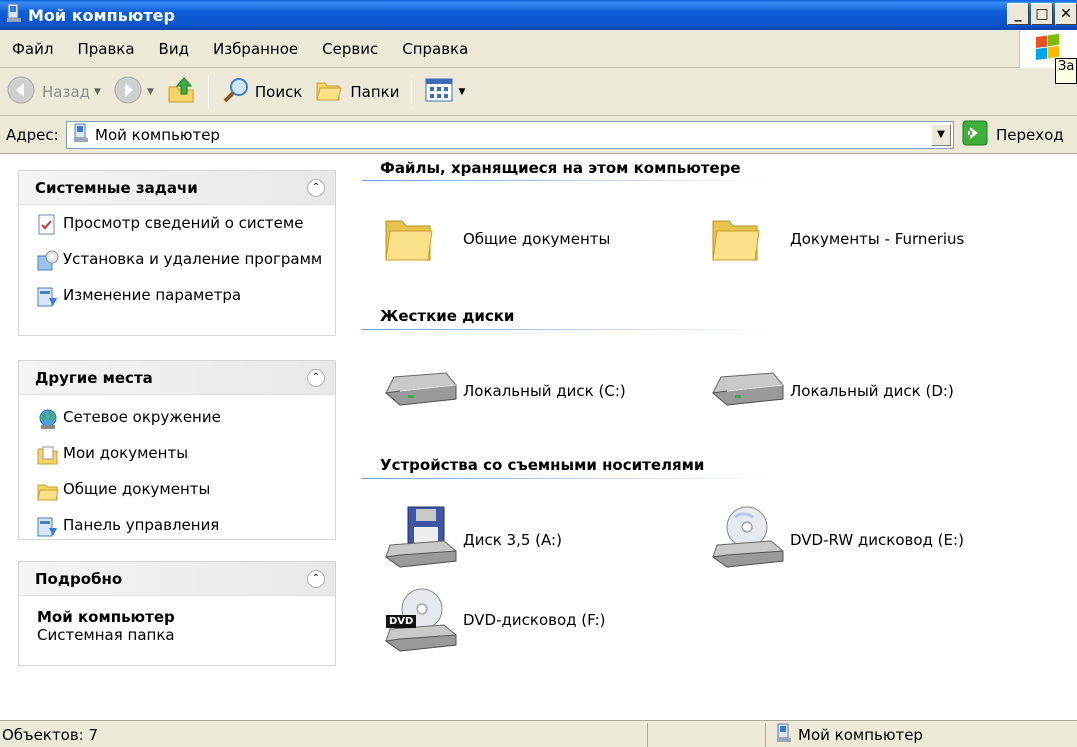  Describe the element at coordinates (177, 188) in the screenshot. I see `system-tasks-header: Системные задачи ⌃` at that location.